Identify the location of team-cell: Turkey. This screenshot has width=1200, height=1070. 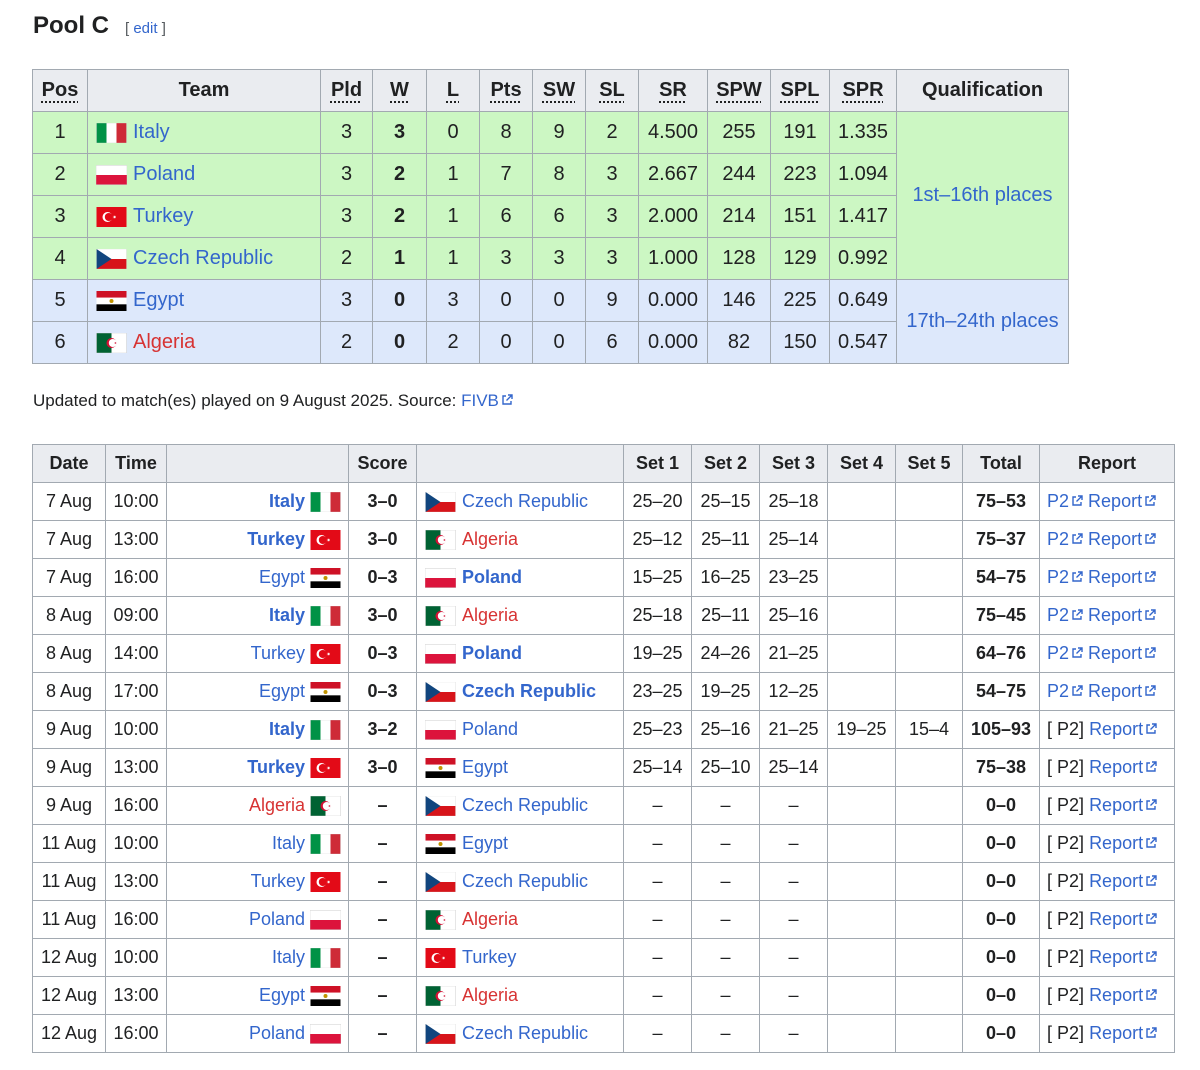
(204, 216).